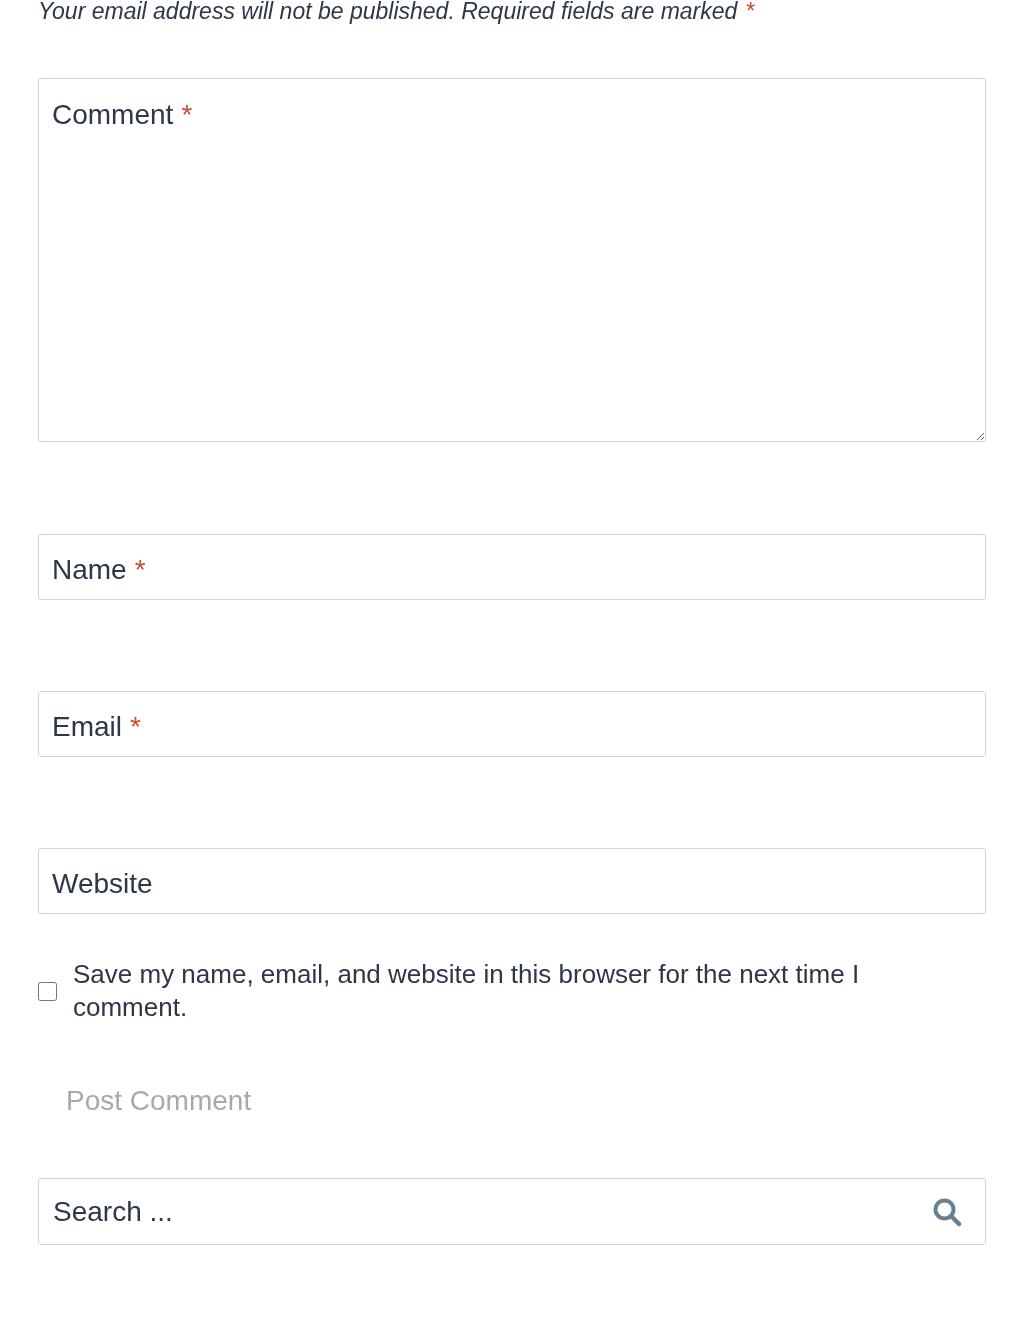  Describe the element at coordinates (122, 115) in the screenshot. I see `field-label: Comment *` at that location.